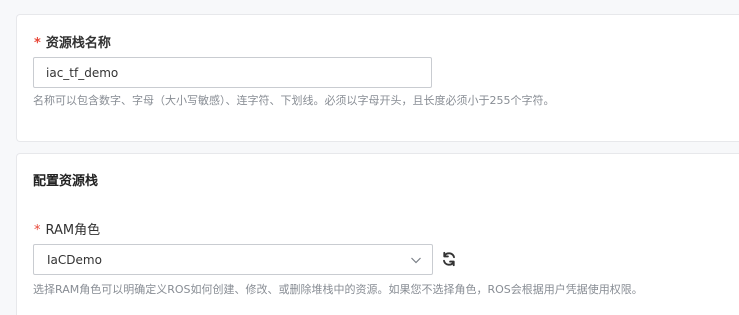 The image size is (739, 315). What do you see at coordinates (449, 259) in the screenshot?
I see `refresh-icon` at bounding box center [449, 259].